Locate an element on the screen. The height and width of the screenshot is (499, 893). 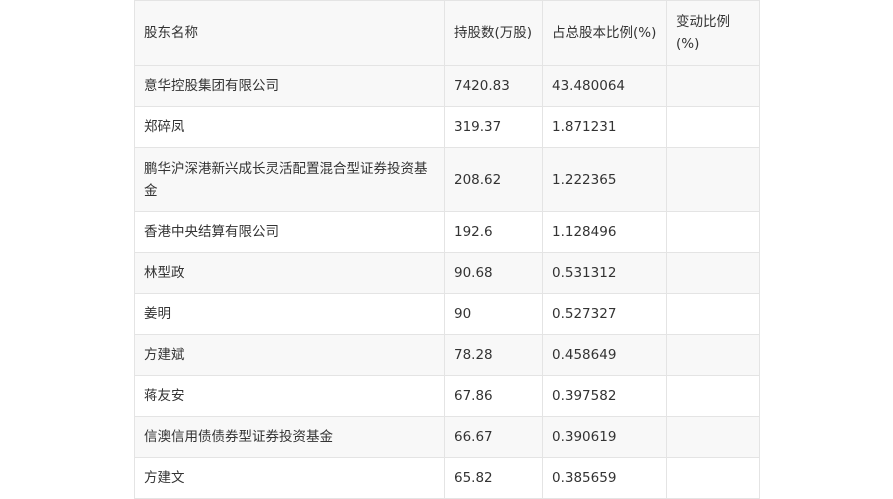
table-row: 林型政 90.68 0.531312 is located at coordinates (447, 273).